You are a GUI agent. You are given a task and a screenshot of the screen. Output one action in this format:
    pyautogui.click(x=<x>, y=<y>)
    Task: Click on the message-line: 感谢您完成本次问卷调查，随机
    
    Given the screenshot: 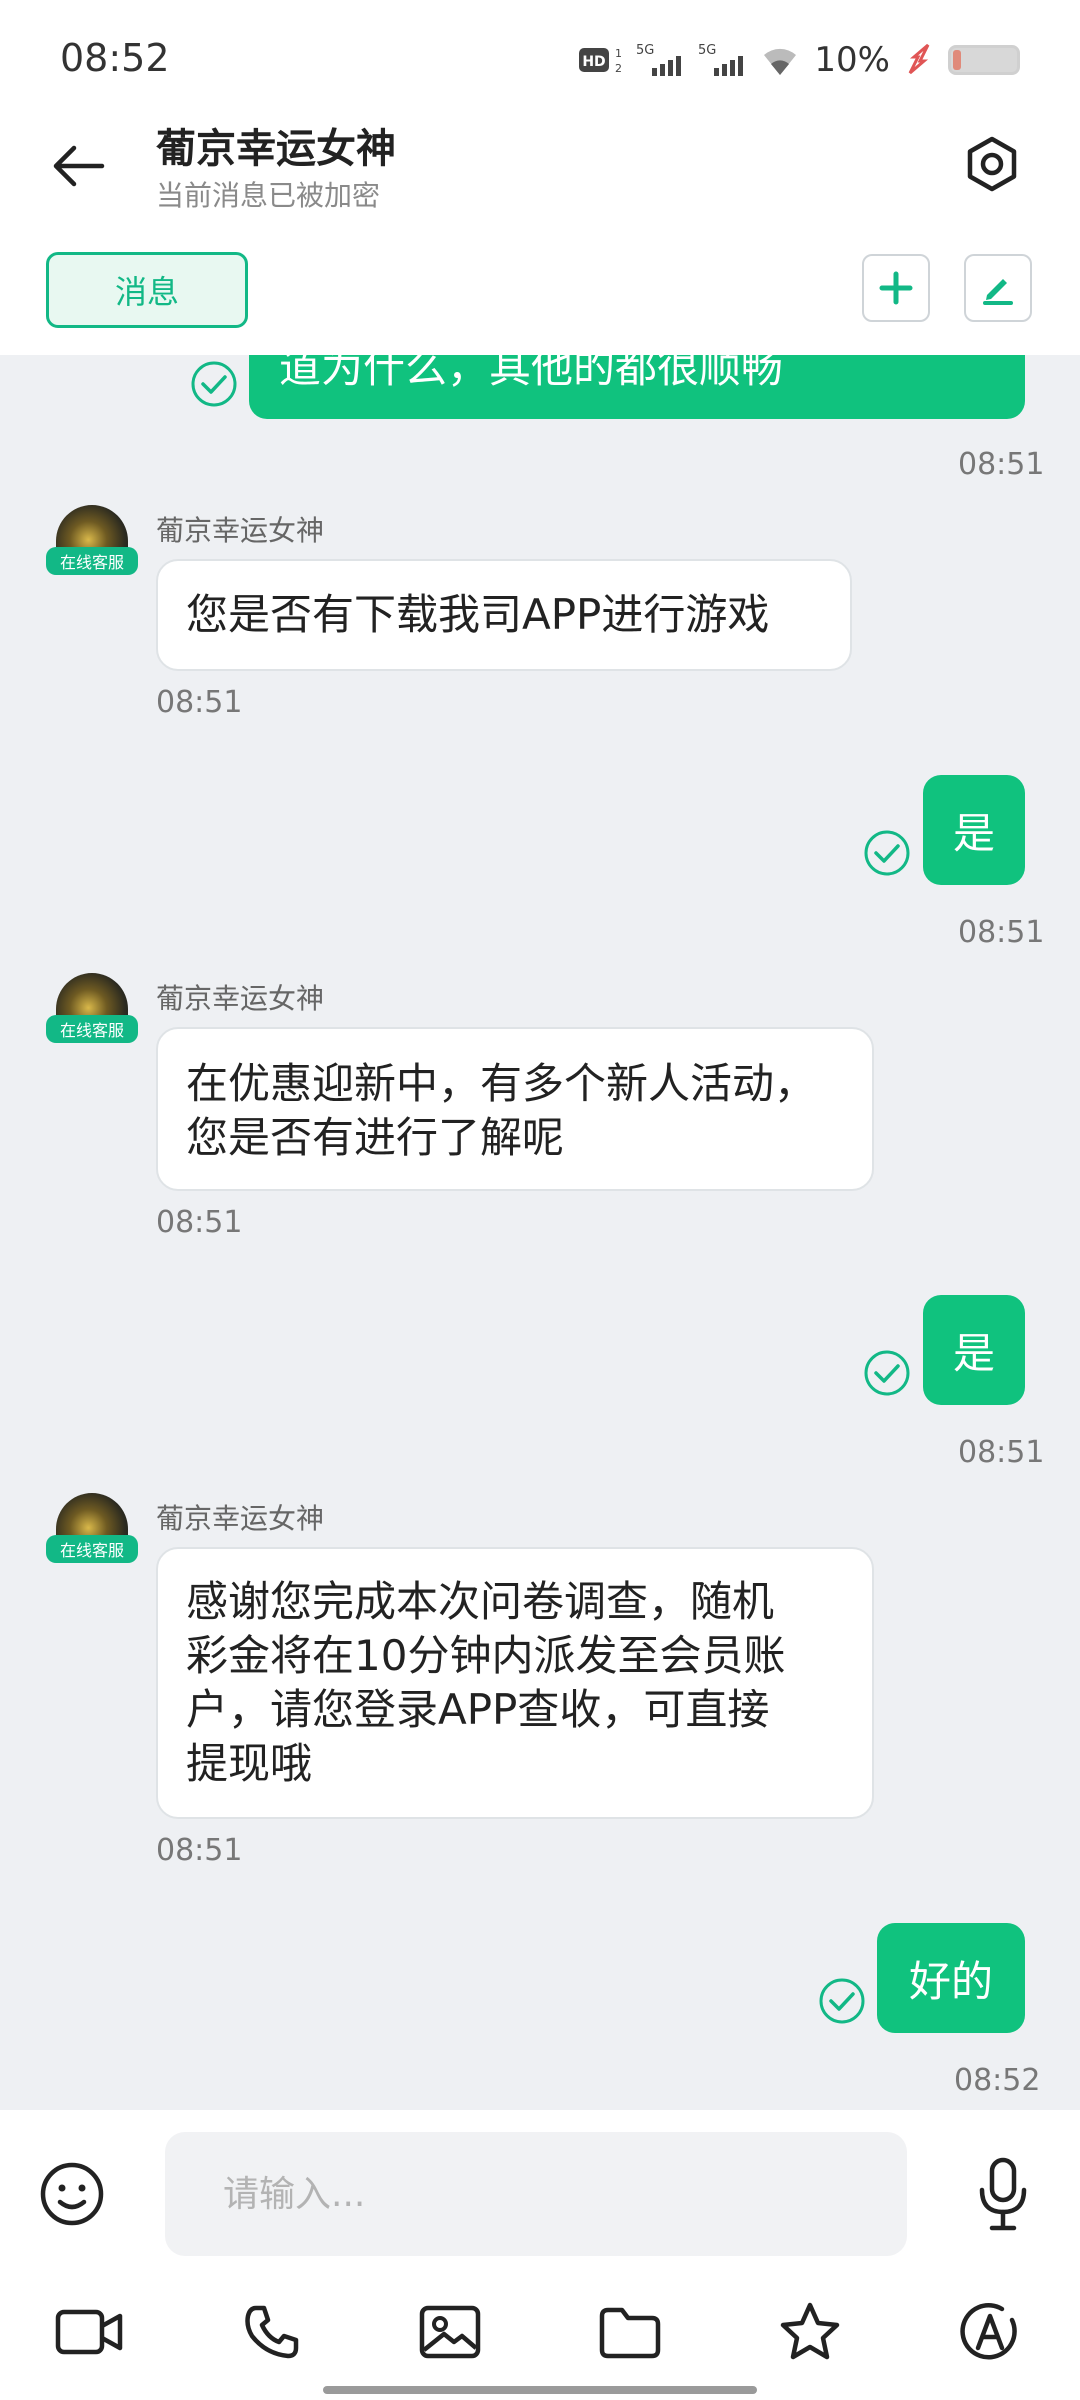 What is the action you would take?
    pyautogui.click(x=480, y=1601)
    